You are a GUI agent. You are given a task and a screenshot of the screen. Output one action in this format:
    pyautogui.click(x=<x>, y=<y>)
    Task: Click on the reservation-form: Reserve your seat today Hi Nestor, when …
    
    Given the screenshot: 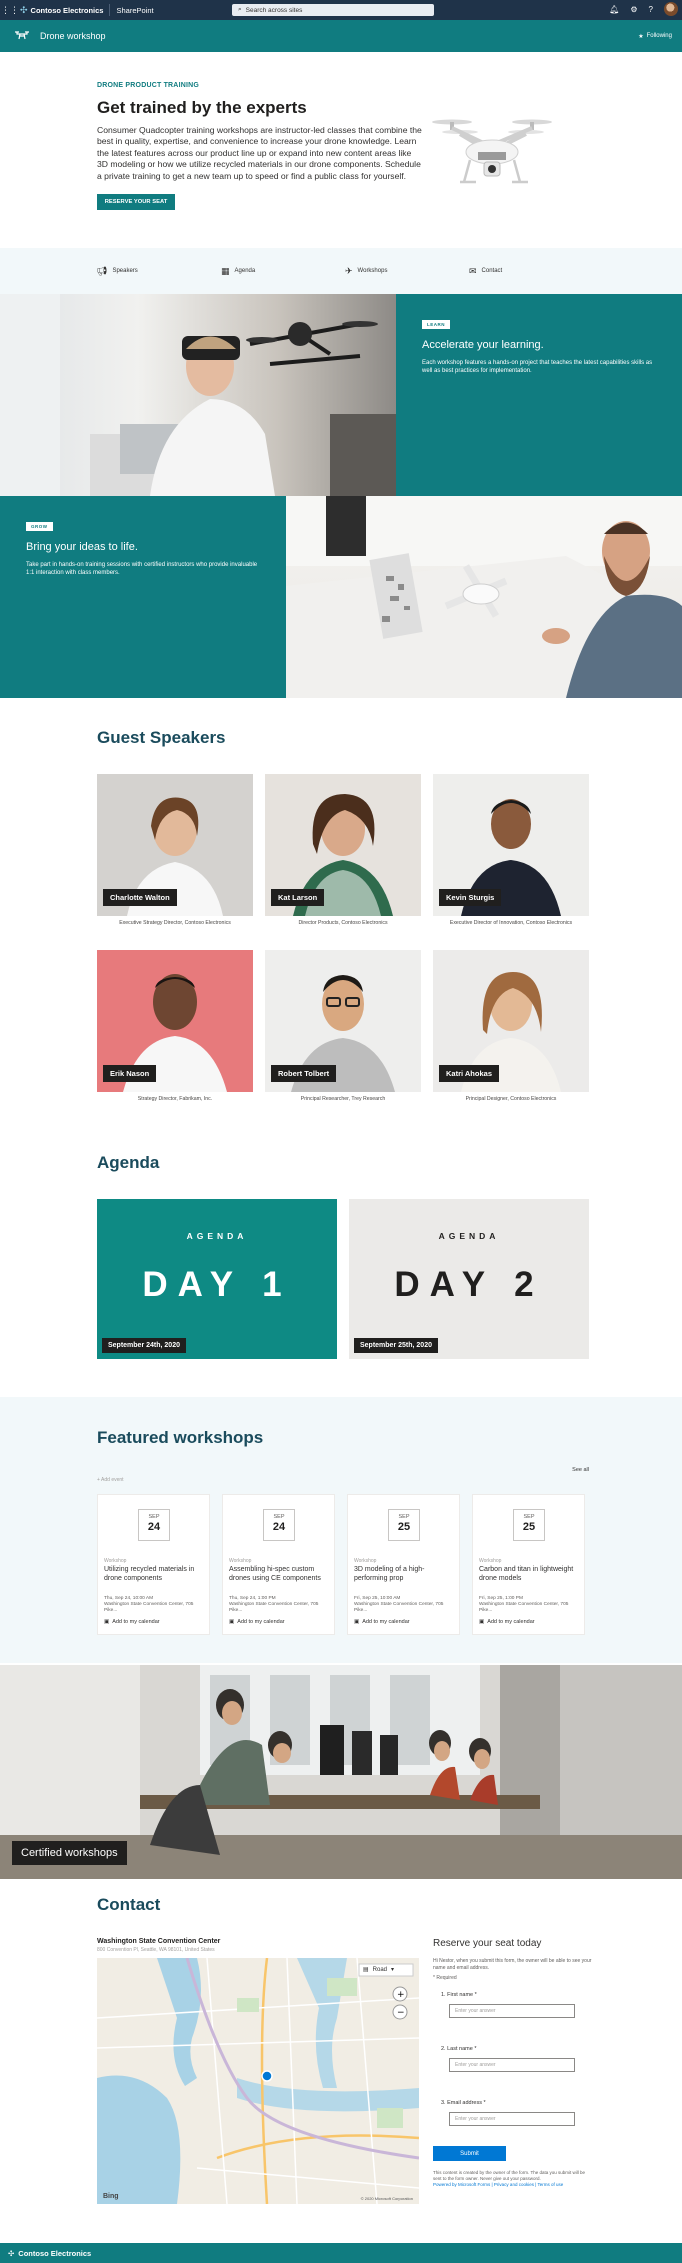 What is the action you would take?
    pyautogui.click(x=513, y=2062)
    